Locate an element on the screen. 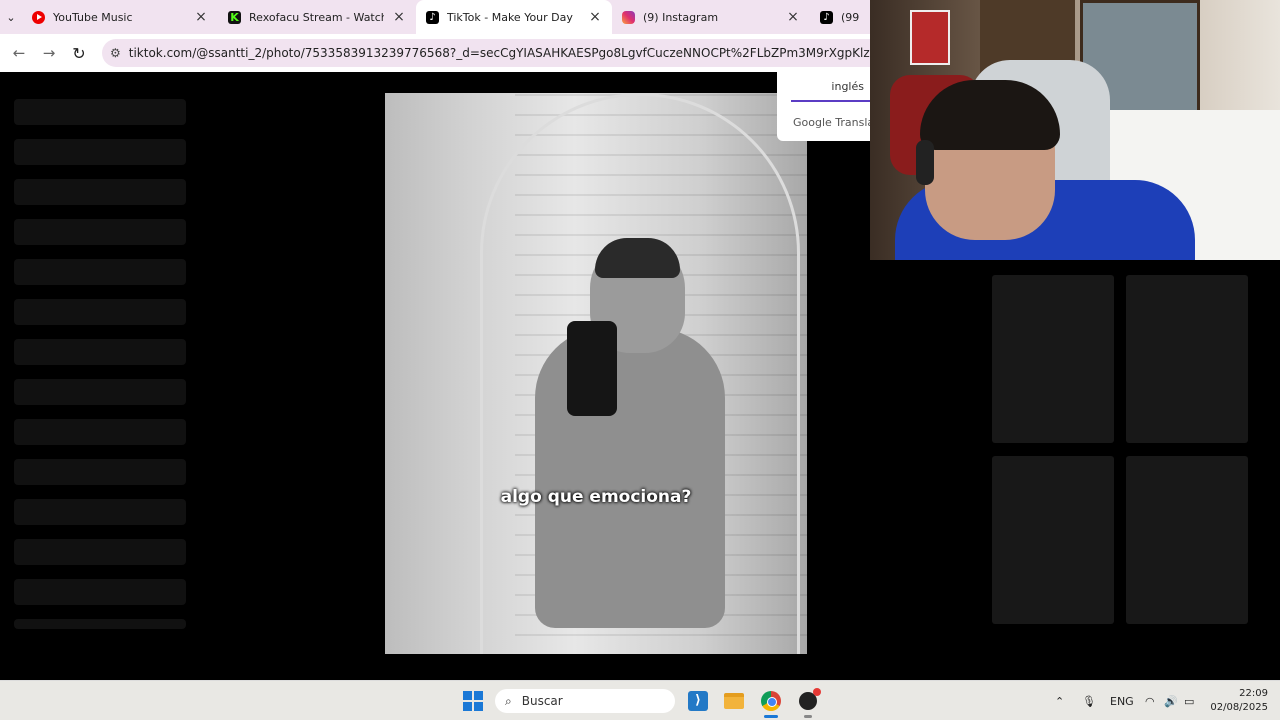 The width and height of the screenshot is (1280, 720). app-button is located at coordinates (809, 700).